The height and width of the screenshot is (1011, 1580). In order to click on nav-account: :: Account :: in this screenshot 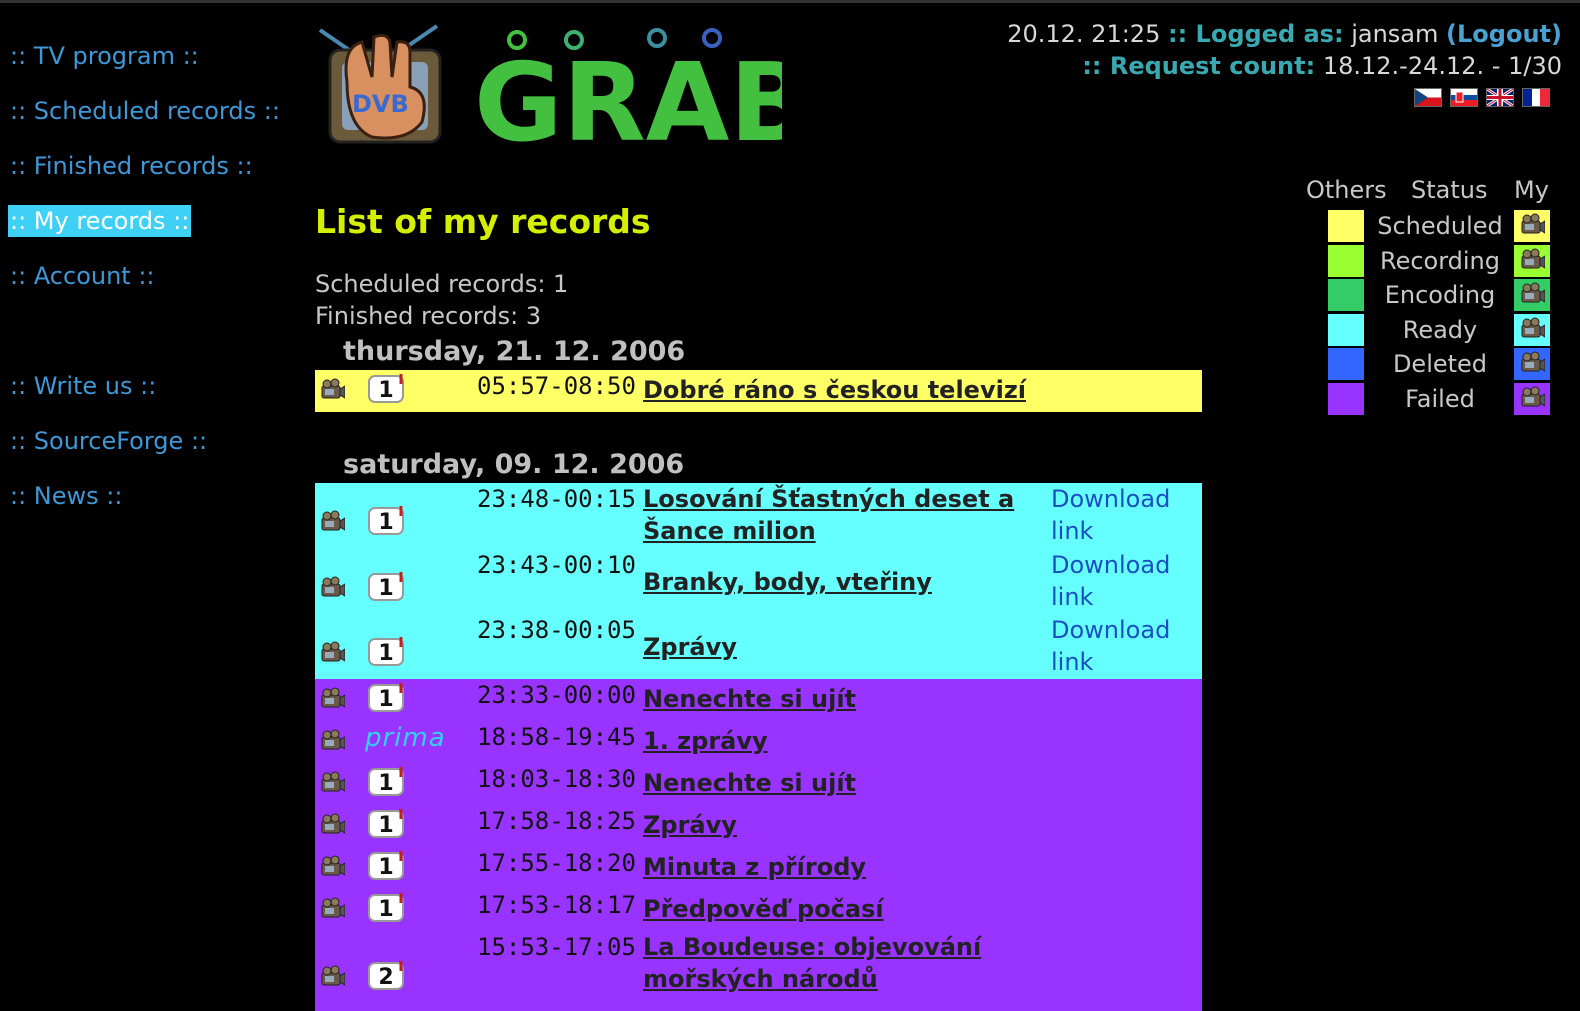, I will do `click(82, 276)`.